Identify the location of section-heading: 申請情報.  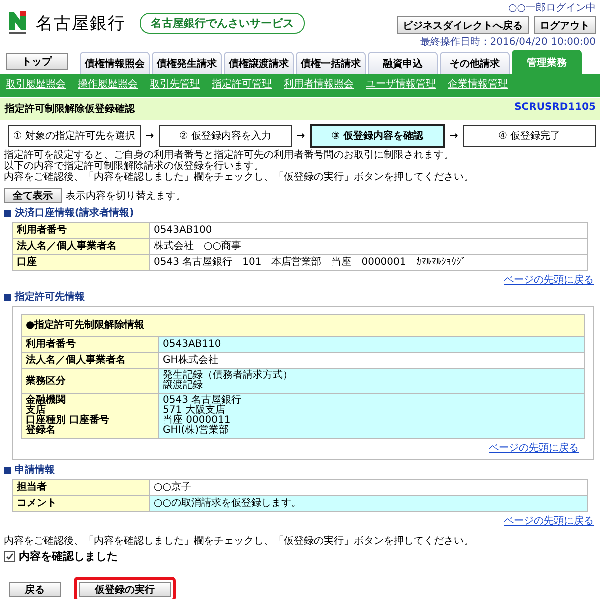
(35, 470).